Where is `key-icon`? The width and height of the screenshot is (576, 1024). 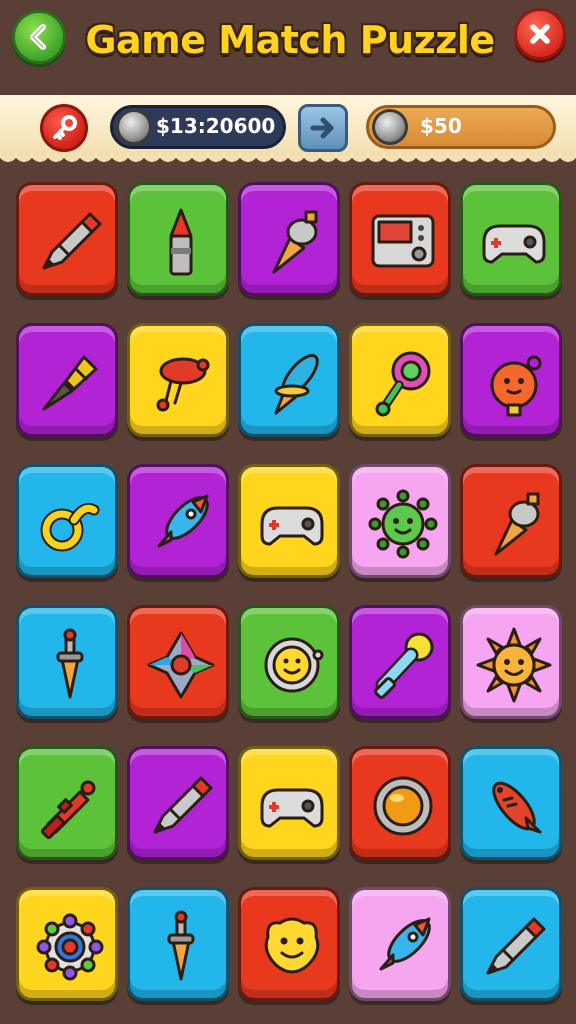
key-icon is located at coordinates (65, 127).